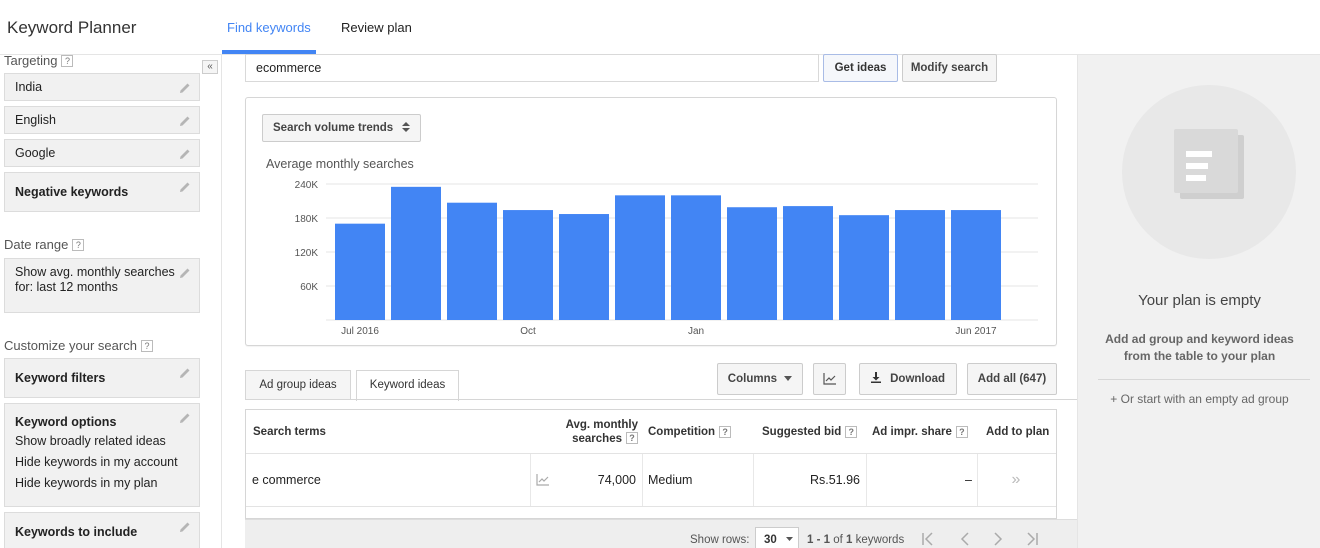 The height and width of the screenshot is (548, 1320). Describe the element at coordinates (965, 539) in the screenshot. I see `previous-page-icon` at that location.